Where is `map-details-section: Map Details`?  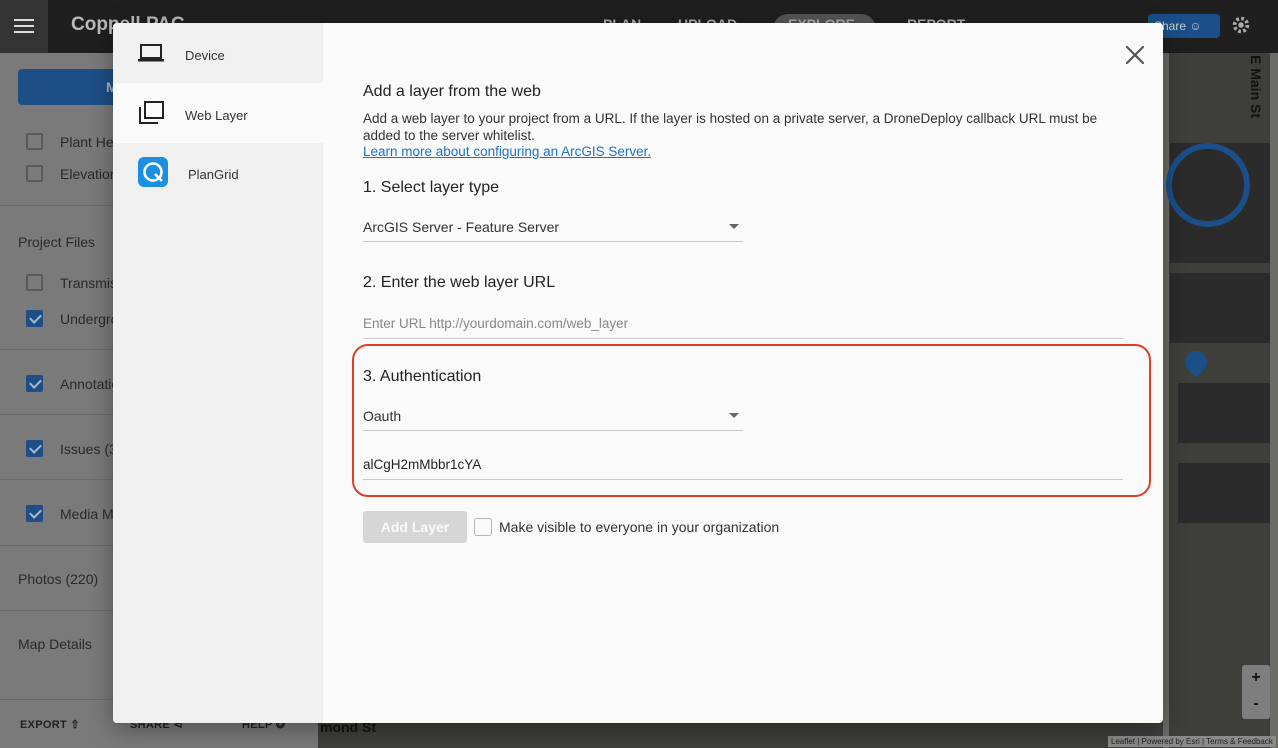 map-details-section: Map Details is located at coordinates (55, 644).